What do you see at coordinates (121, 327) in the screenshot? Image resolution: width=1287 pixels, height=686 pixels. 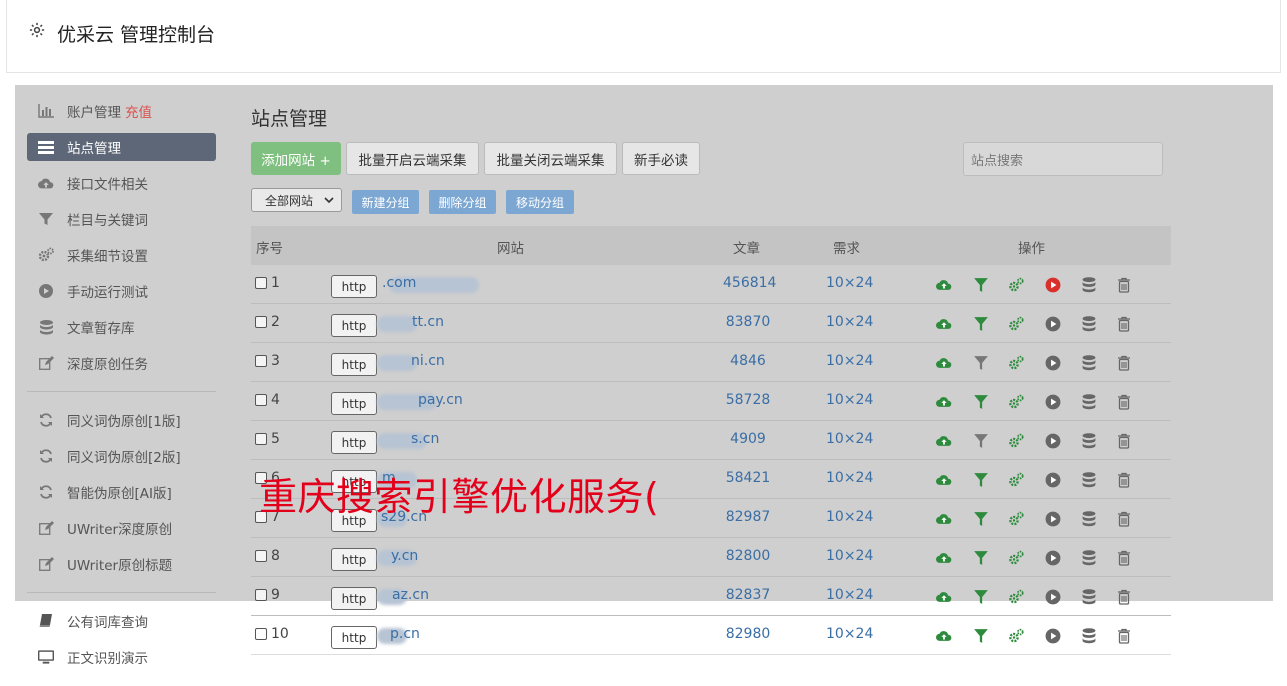 I see `sidebar-item-article-store: 文章暂存库` at bounding box center [121, 327].